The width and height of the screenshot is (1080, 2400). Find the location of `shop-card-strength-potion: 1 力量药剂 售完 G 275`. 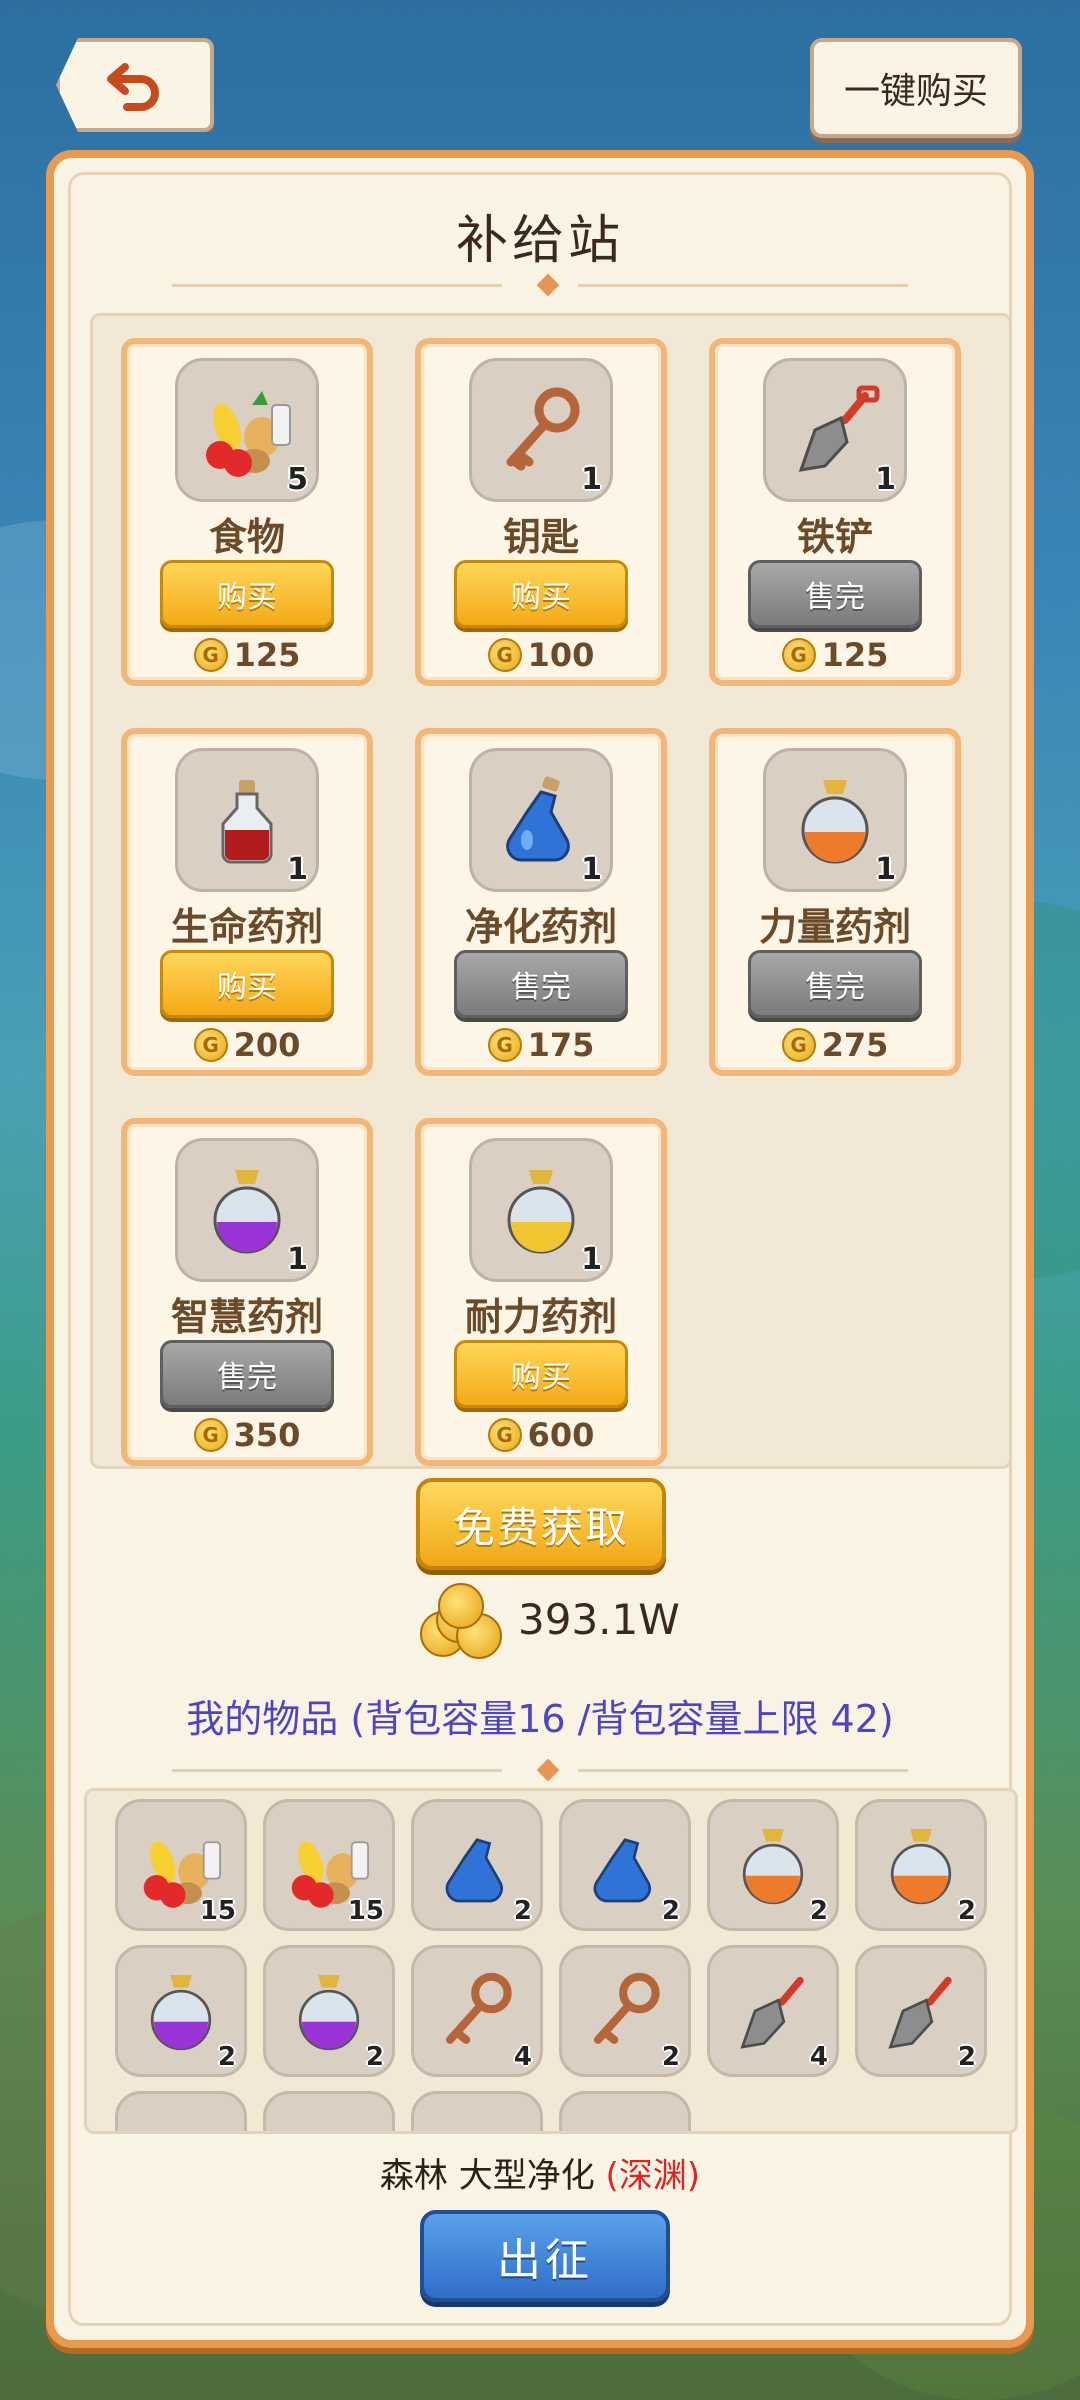

shop-card-strength-potion: 1 力量药剂 售完 G 275 is located at coordinates (835, 902).